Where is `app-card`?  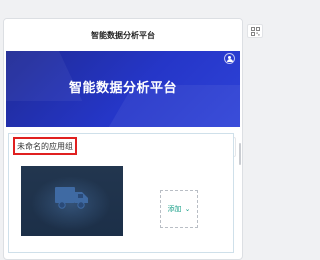 app-card is located at coordinates (72, 201).